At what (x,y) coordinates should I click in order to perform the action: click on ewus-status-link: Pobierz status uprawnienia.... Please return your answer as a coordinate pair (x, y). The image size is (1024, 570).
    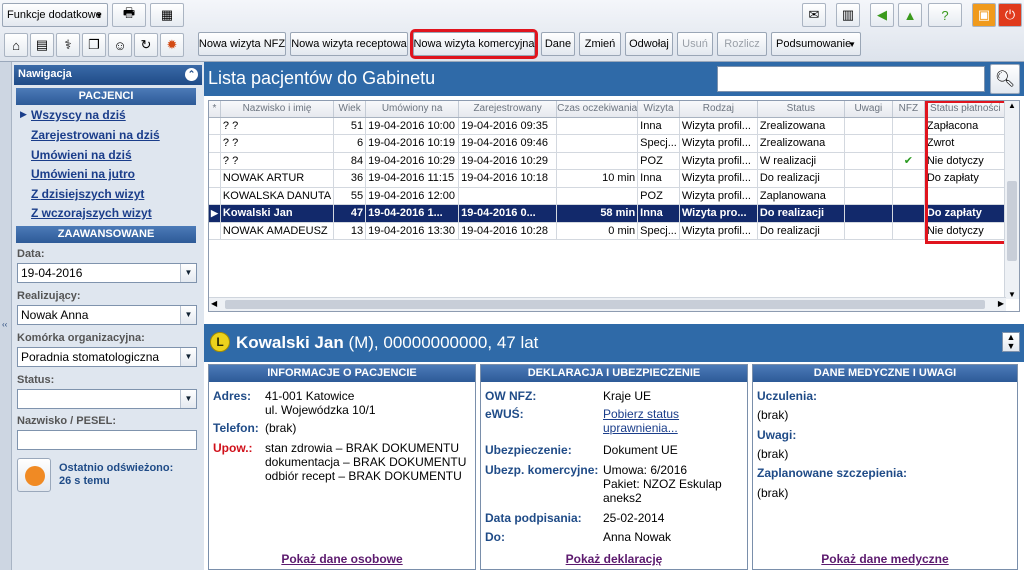
    Looking at the image, I should click on (641, 421).